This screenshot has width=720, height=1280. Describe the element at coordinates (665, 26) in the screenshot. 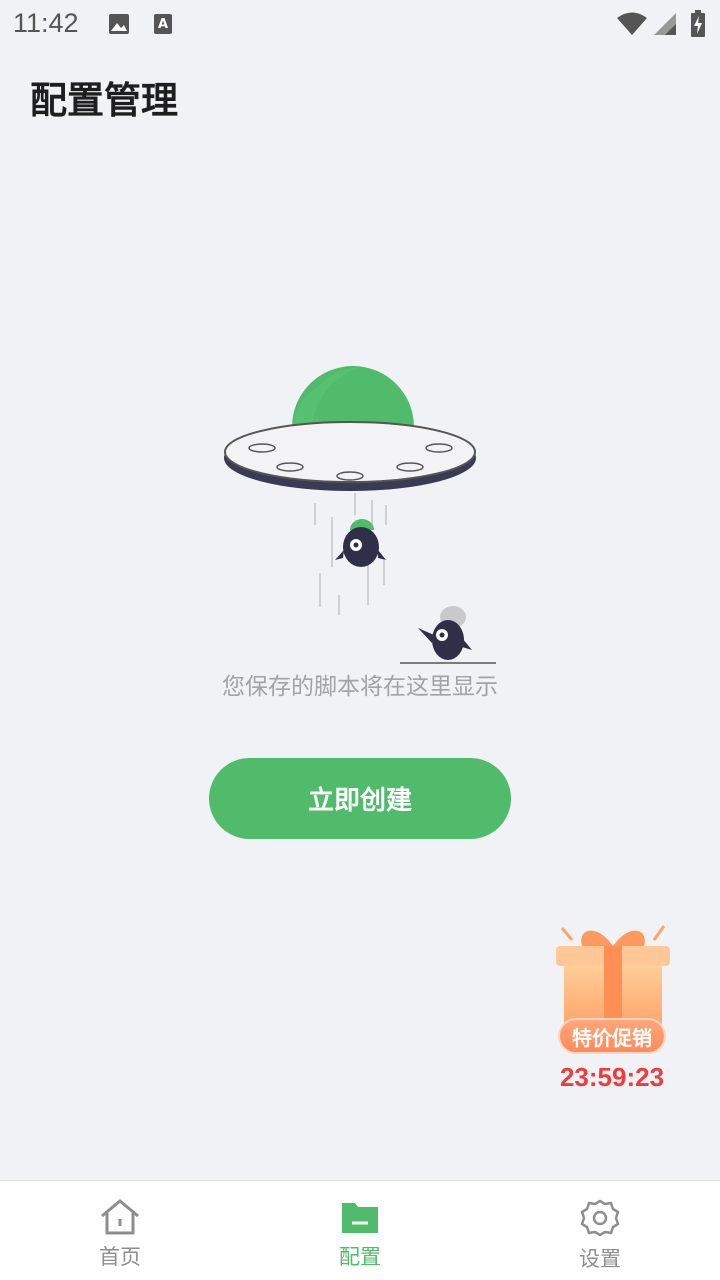

I see `signal-icon` at that location.